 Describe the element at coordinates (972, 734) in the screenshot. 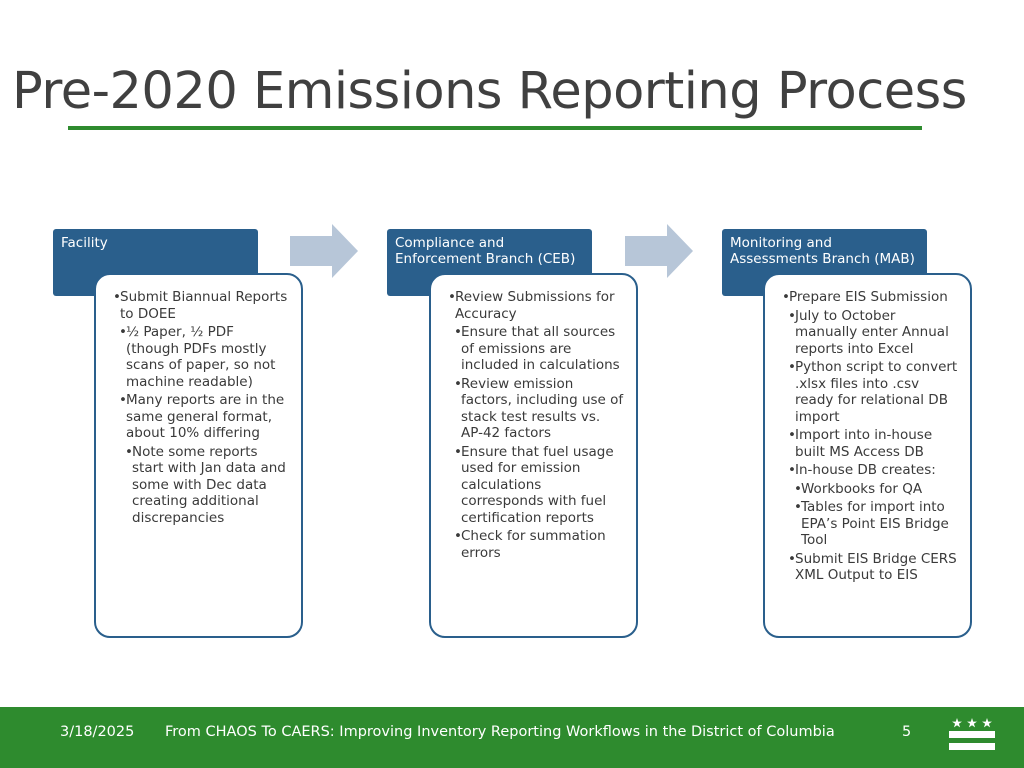

I see `dc-flag-icon` at that location.